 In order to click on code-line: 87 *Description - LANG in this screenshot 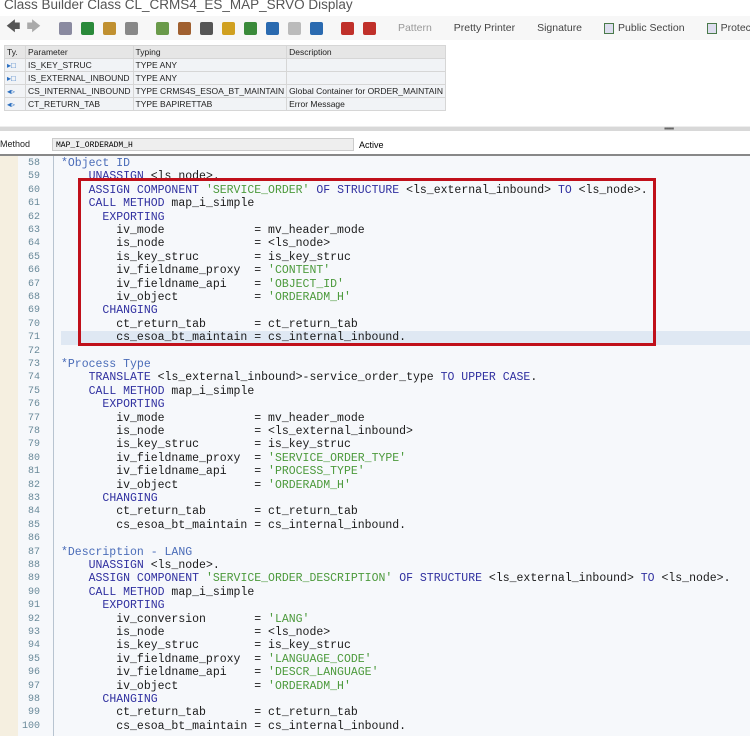, I will do `click(375, 552)`.